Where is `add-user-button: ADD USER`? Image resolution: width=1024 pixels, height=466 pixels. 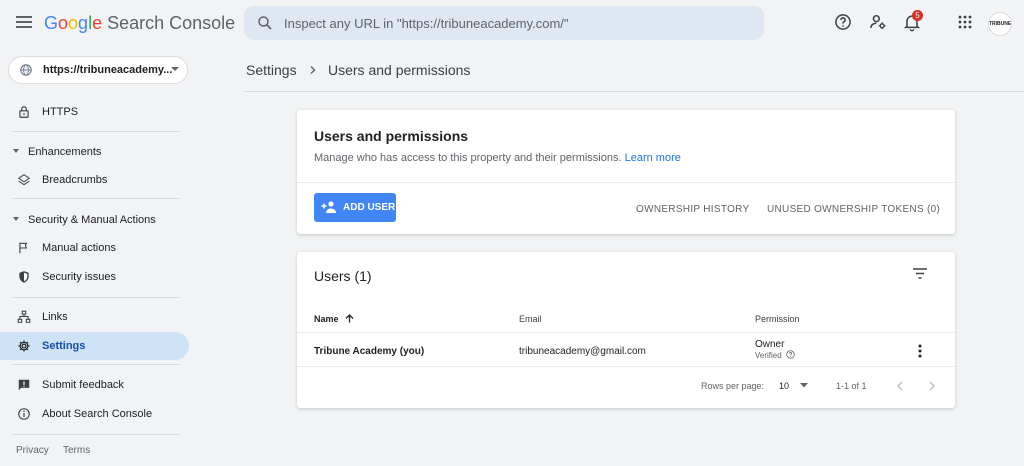
add-user-button: ADD USER is located at coordinates (355, 207).